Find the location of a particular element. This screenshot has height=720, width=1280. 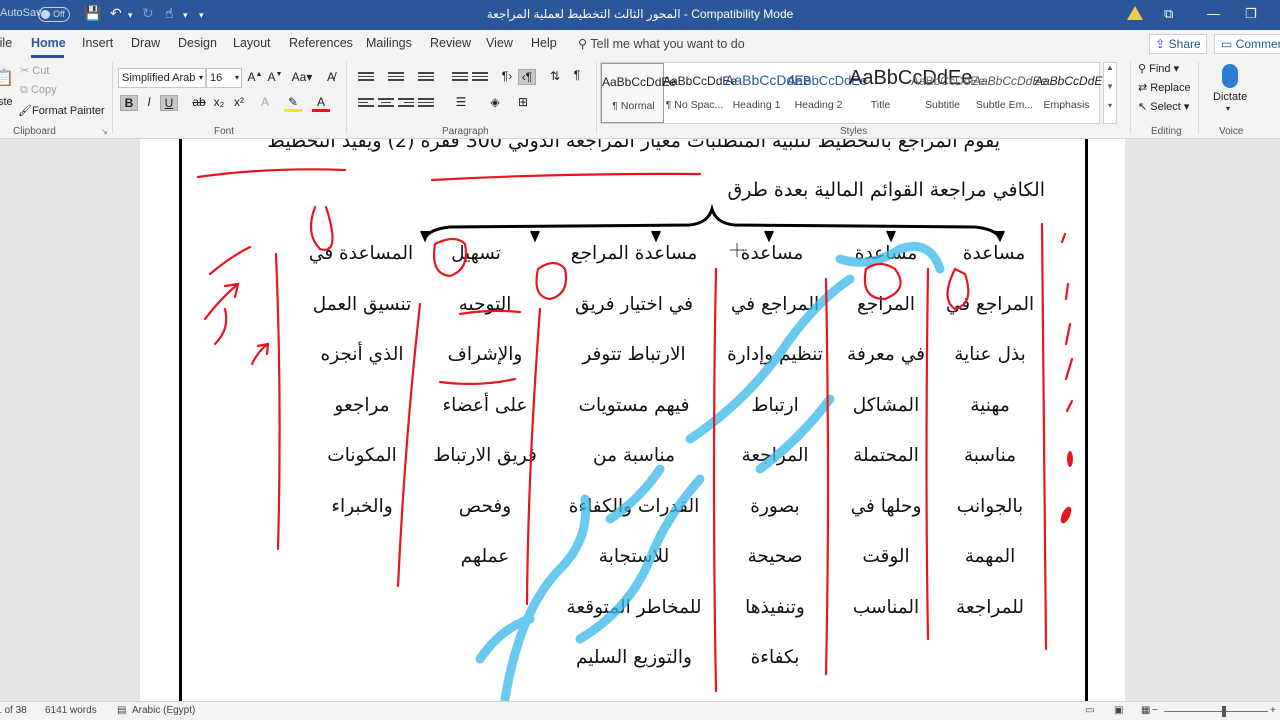

font-name-box: Simplified Arab ▾ is located at coordinates (162, 78).